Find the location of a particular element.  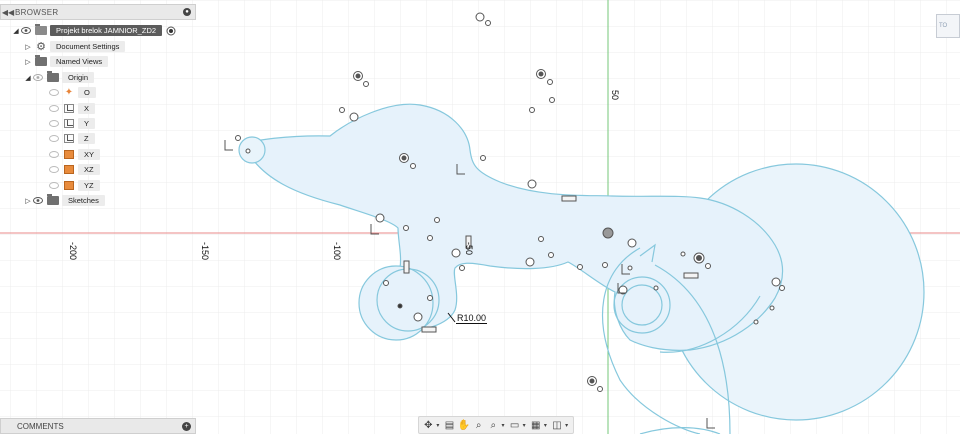

tree-plane-xz: XZ is located at coordinates (74, 169).